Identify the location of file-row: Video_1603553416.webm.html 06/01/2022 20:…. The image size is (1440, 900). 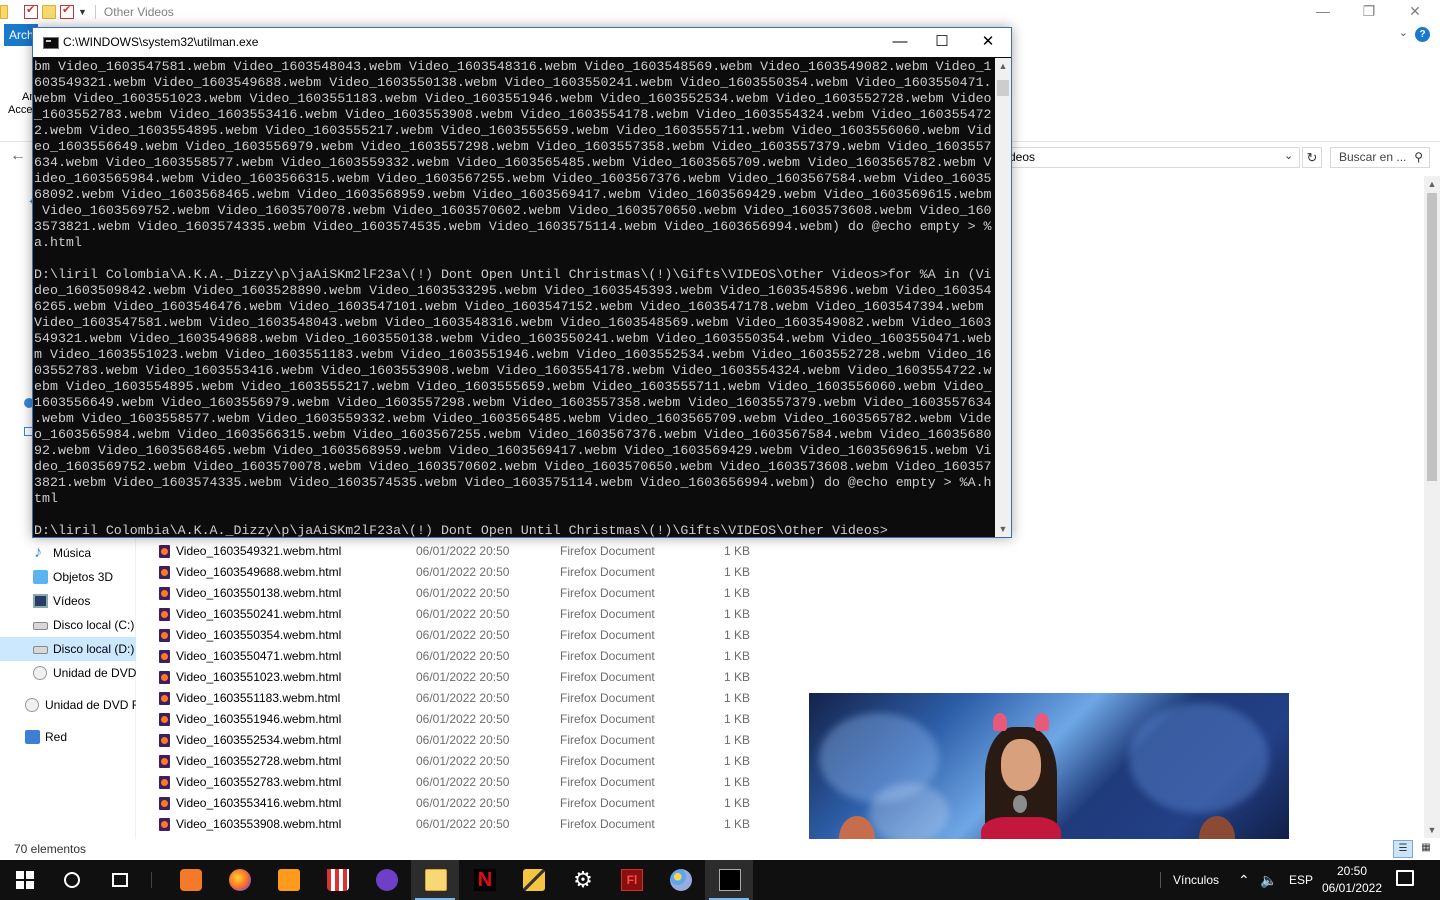
(460, 803).